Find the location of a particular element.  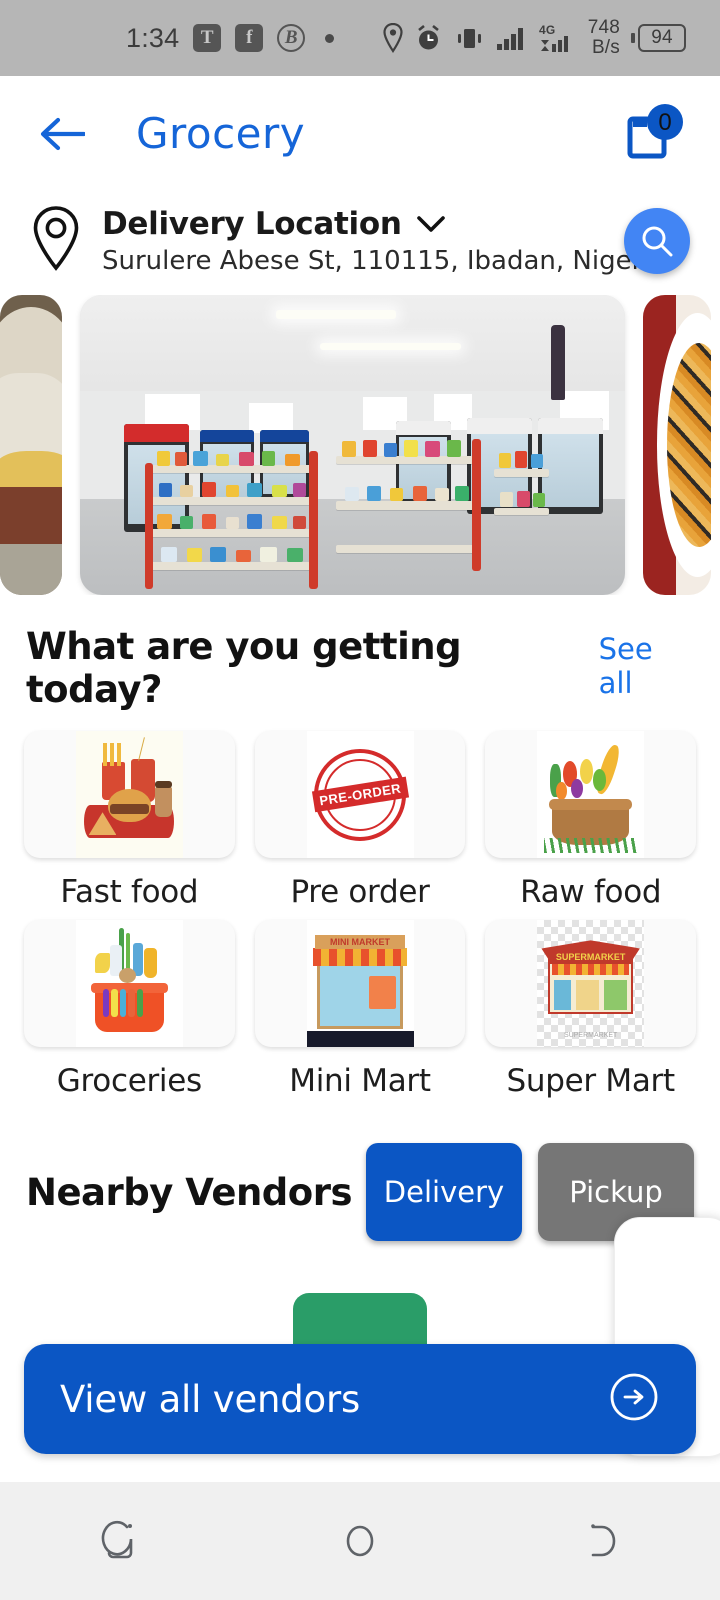

mini-mart-sign-text: MINI MARKET is located at coordinates (360, 942).